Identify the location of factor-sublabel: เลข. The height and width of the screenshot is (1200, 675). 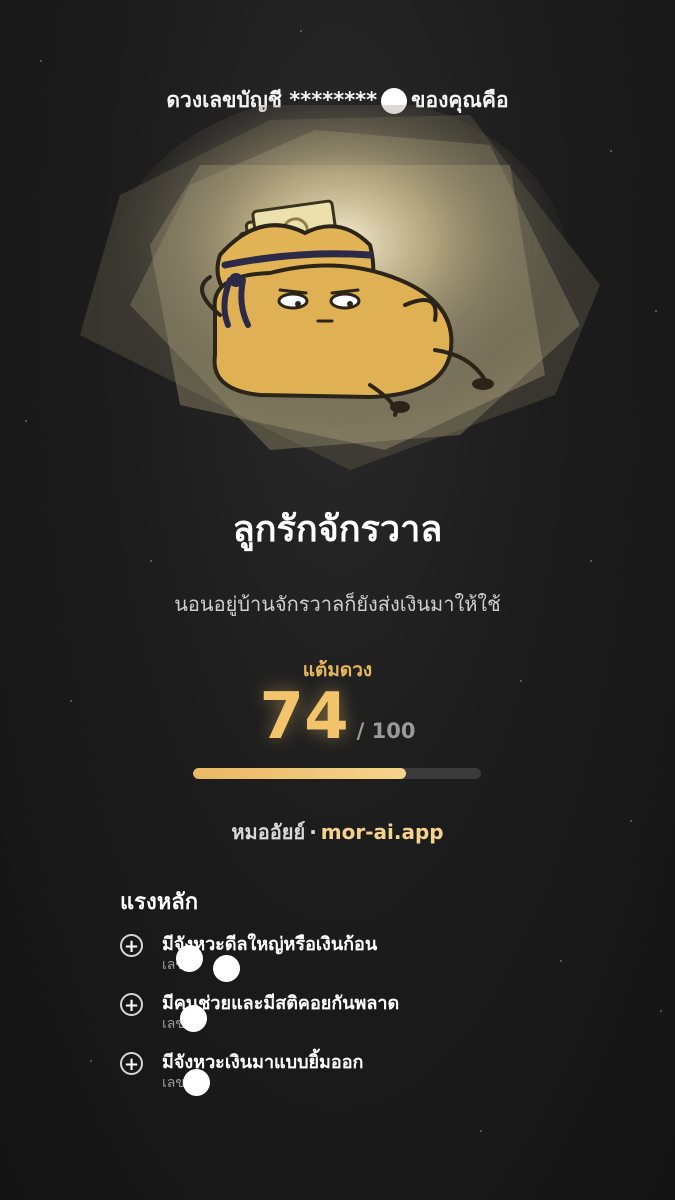
(173, 1083).